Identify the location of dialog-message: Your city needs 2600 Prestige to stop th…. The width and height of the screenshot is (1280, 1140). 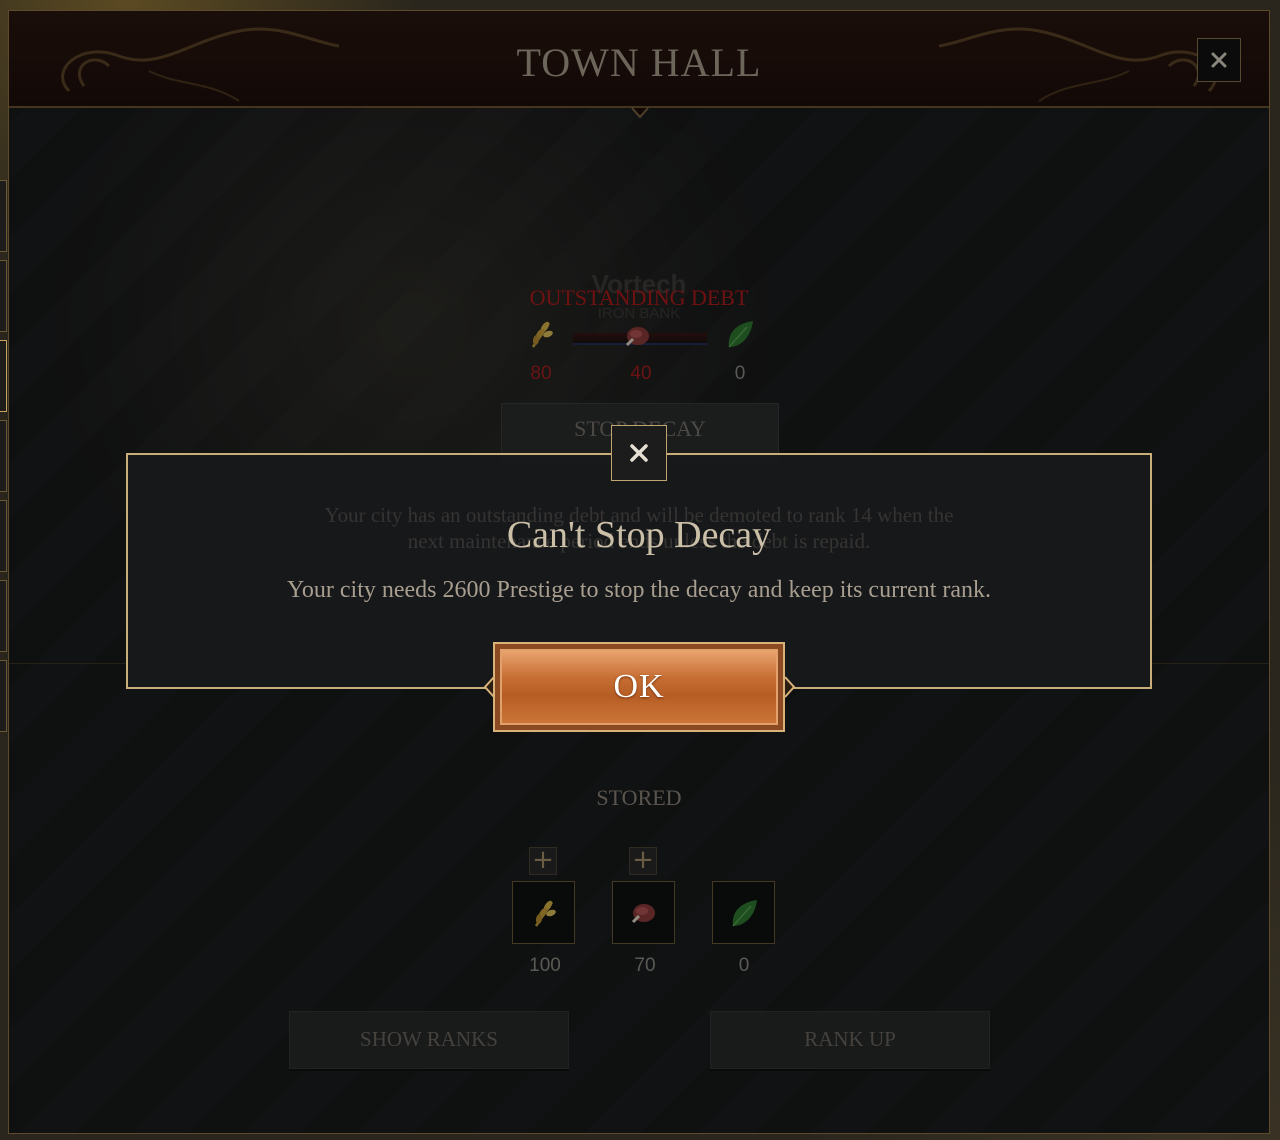
(639, 590).